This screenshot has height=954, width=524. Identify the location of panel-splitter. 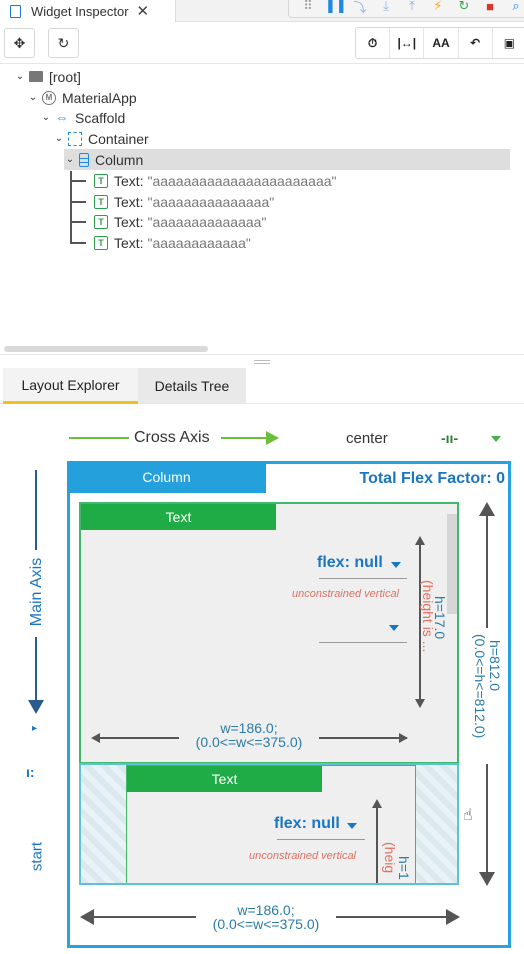
(262, 361).